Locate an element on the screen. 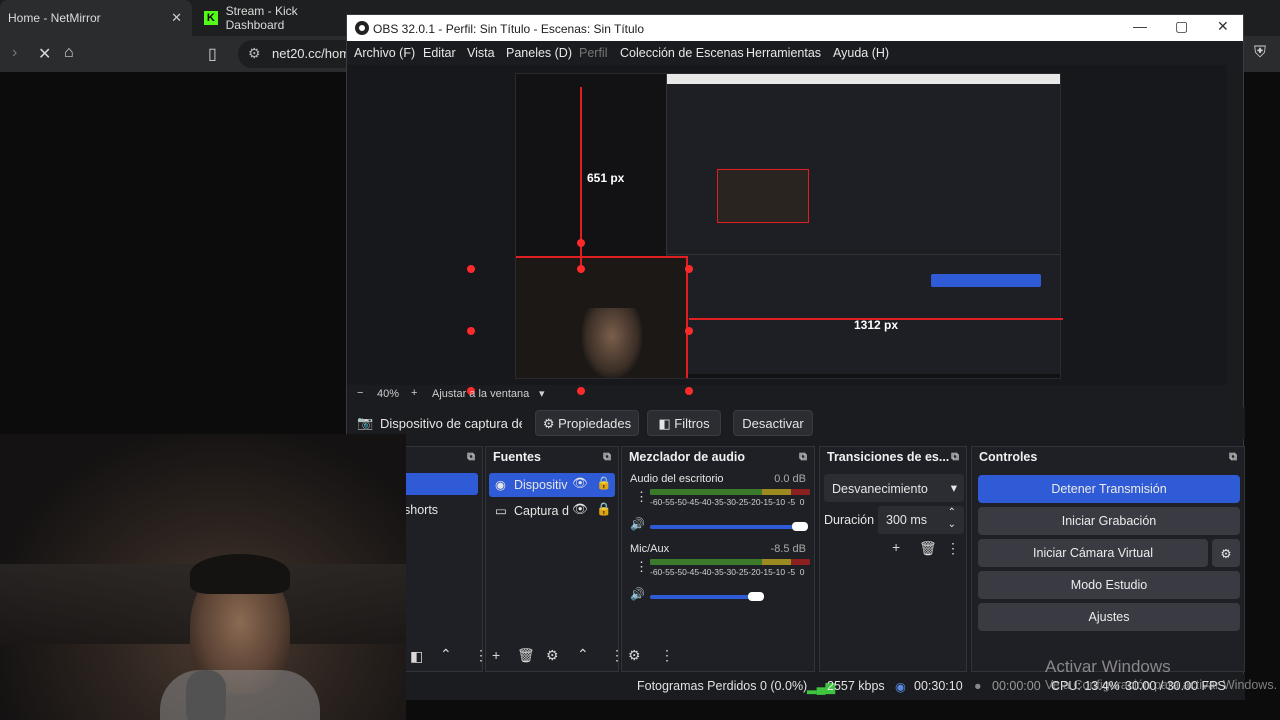  minimize-icon: — is located at coordinates (1140, 26).